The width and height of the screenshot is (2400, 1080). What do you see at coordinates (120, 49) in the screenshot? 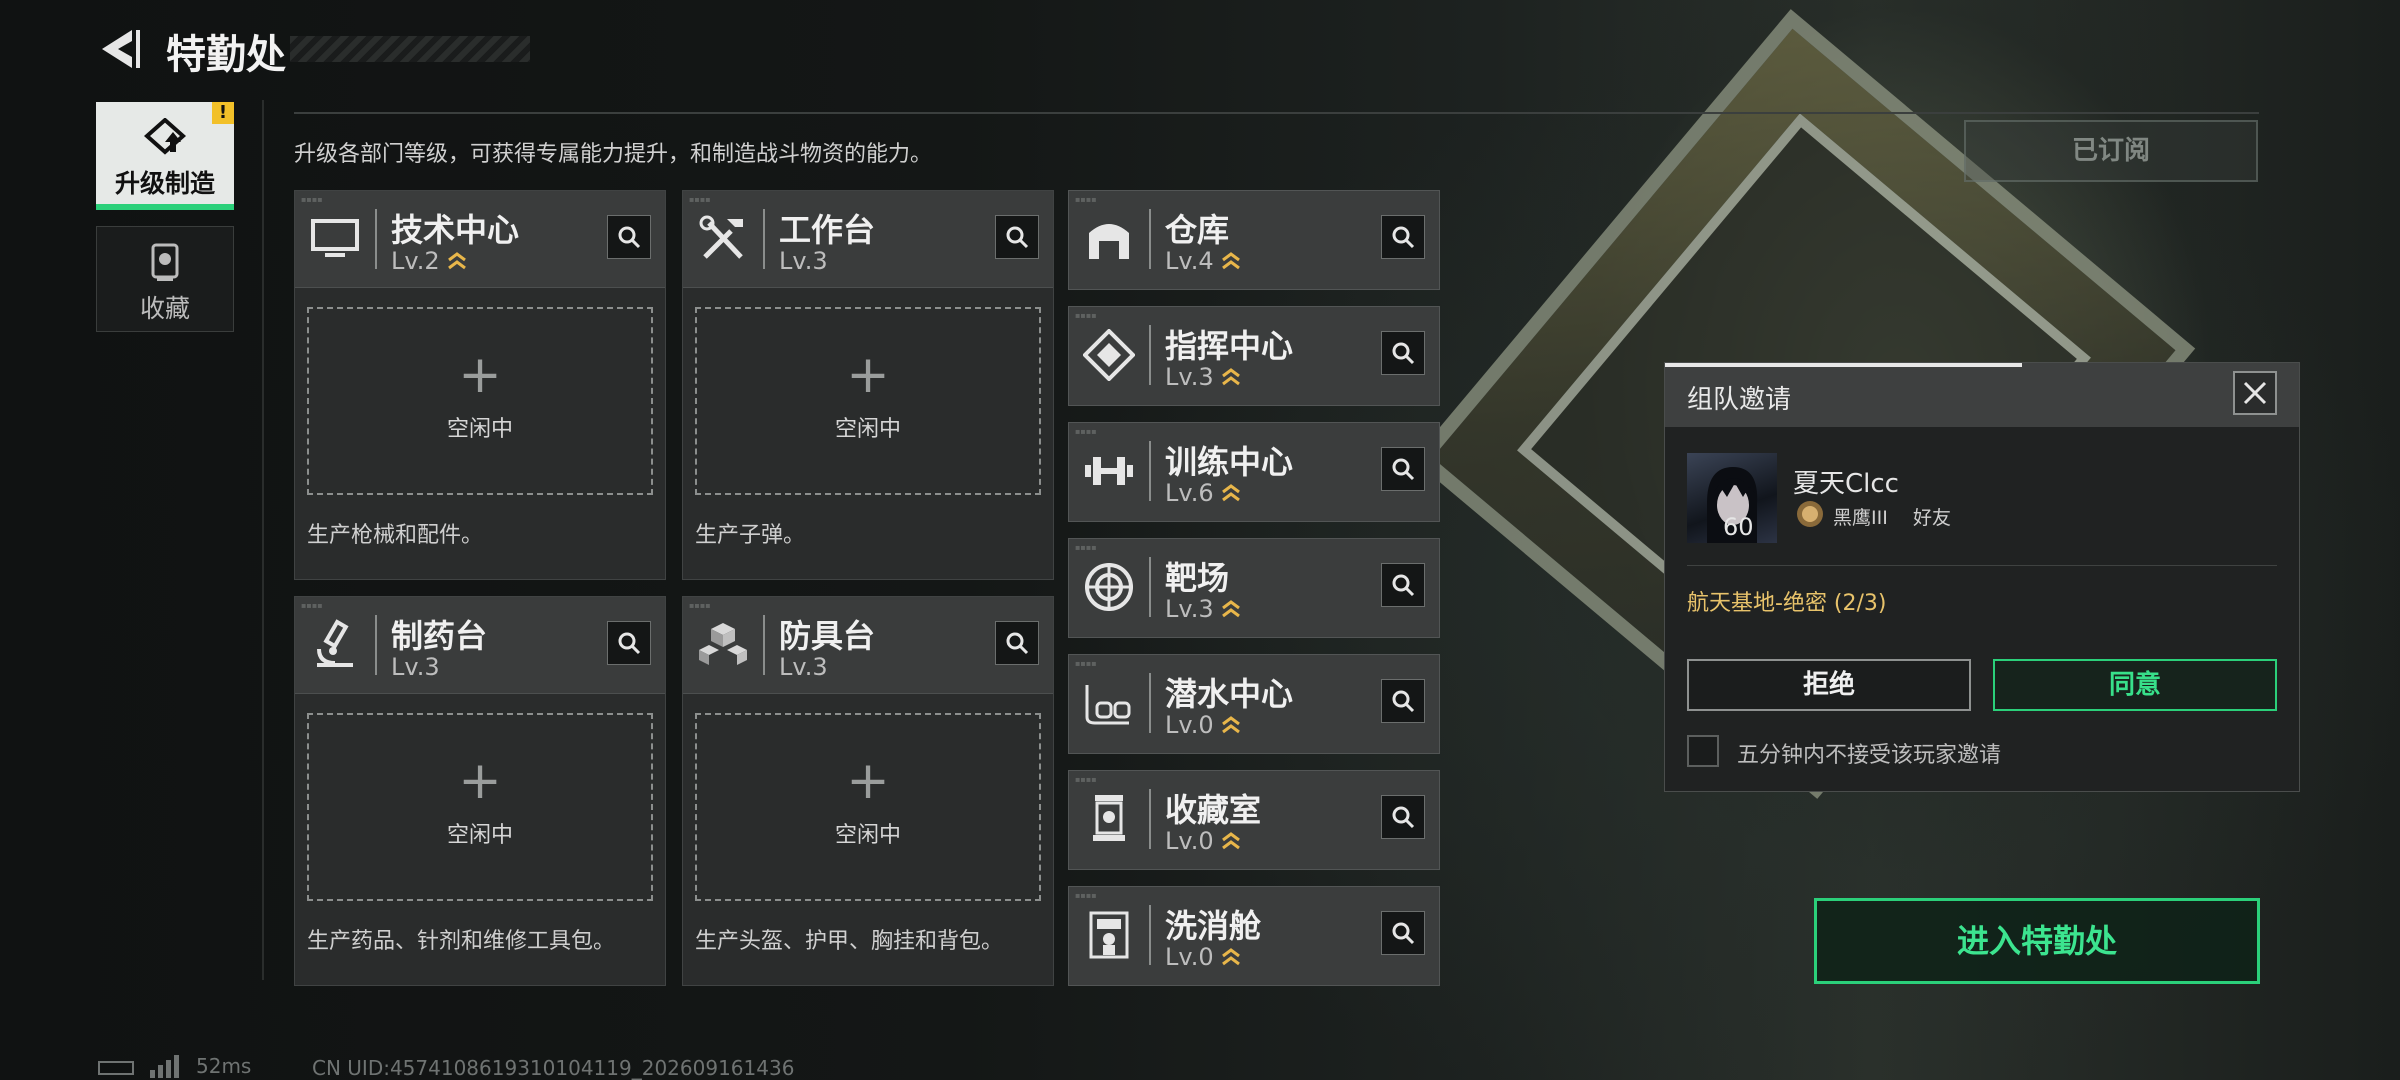
I see `back-arrow-icon` at bounding box center [120, 49].